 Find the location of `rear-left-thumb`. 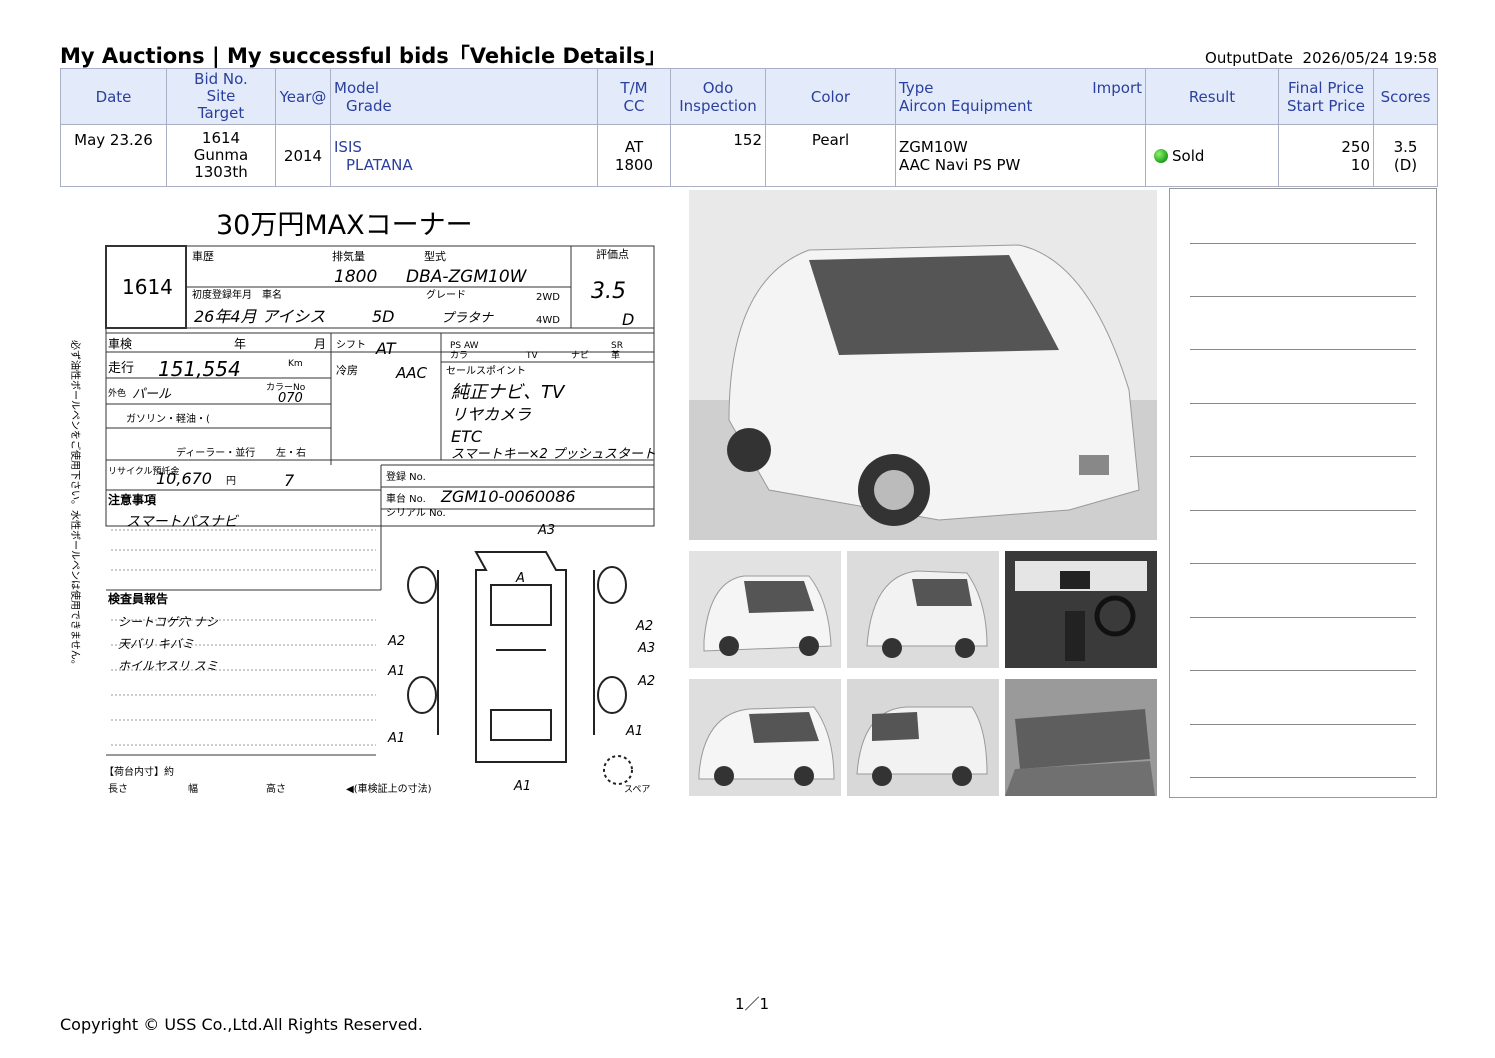

rear-left-thumb is located at coordinates (923, 609).